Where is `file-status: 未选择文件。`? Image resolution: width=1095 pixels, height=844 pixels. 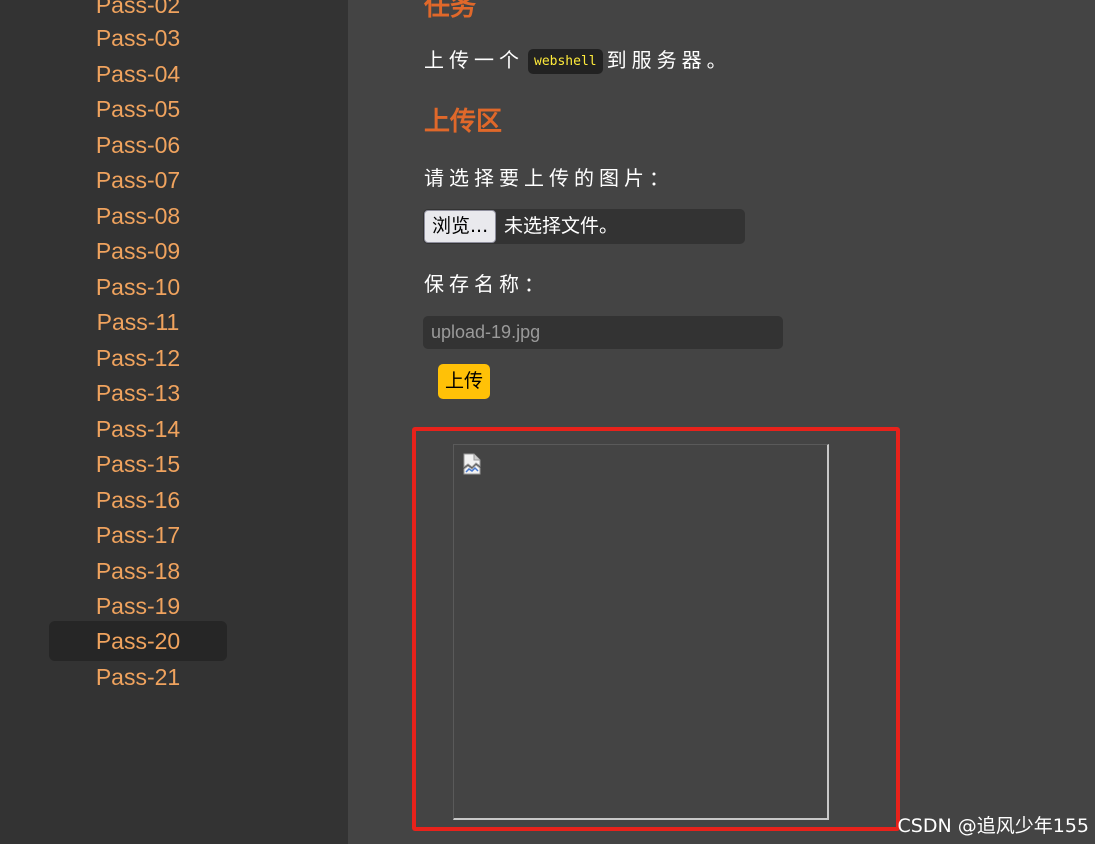 file-status: 未选择文件。 is located at coordinates (561, 226).